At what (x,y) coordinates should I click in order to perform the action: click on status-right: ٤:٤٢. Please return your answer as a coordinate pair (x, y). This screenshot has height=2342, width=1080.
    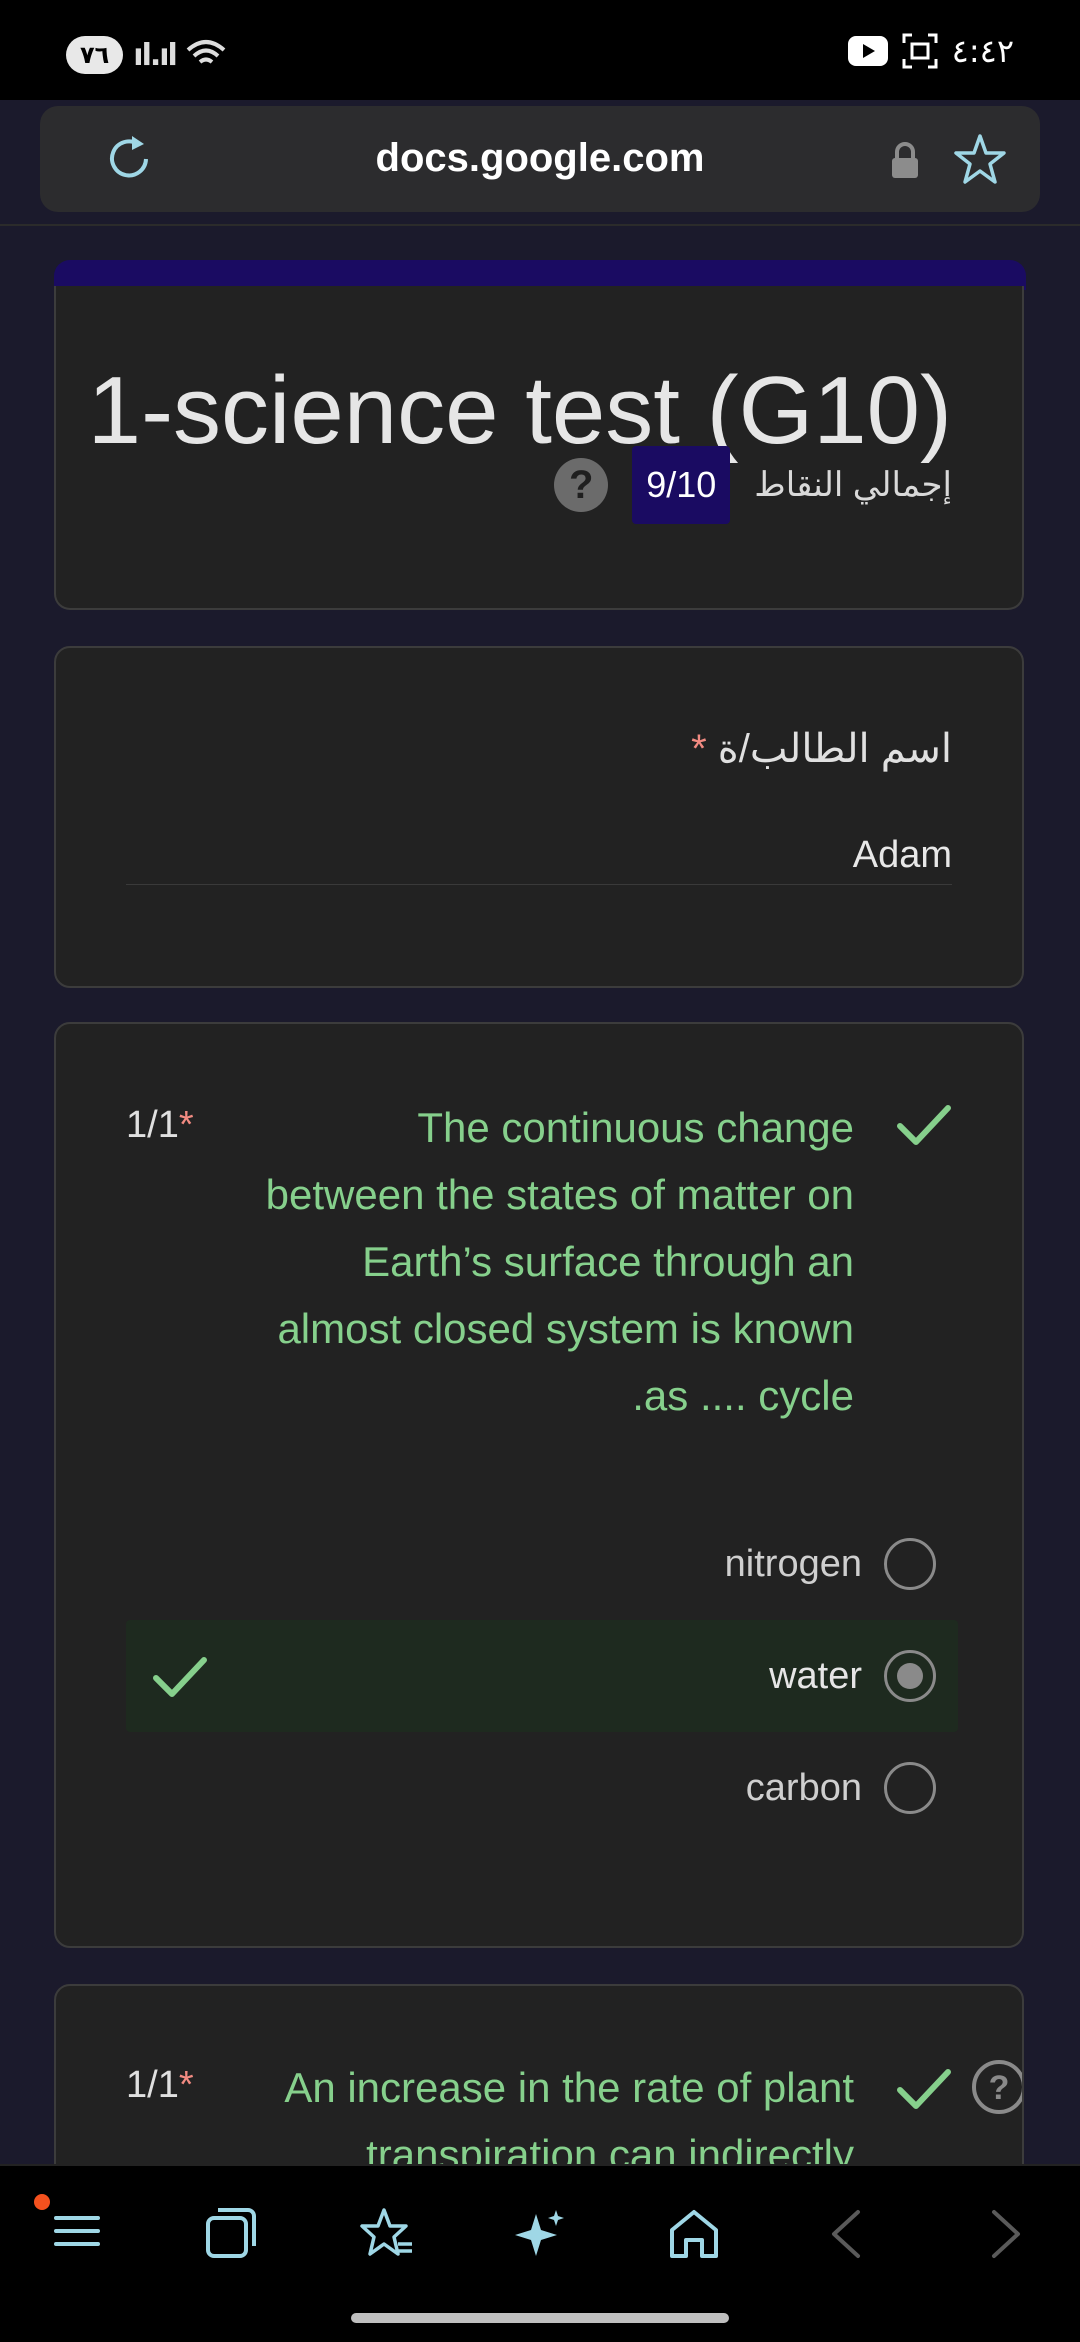
    Looking at the image, I should click on (930, 51).